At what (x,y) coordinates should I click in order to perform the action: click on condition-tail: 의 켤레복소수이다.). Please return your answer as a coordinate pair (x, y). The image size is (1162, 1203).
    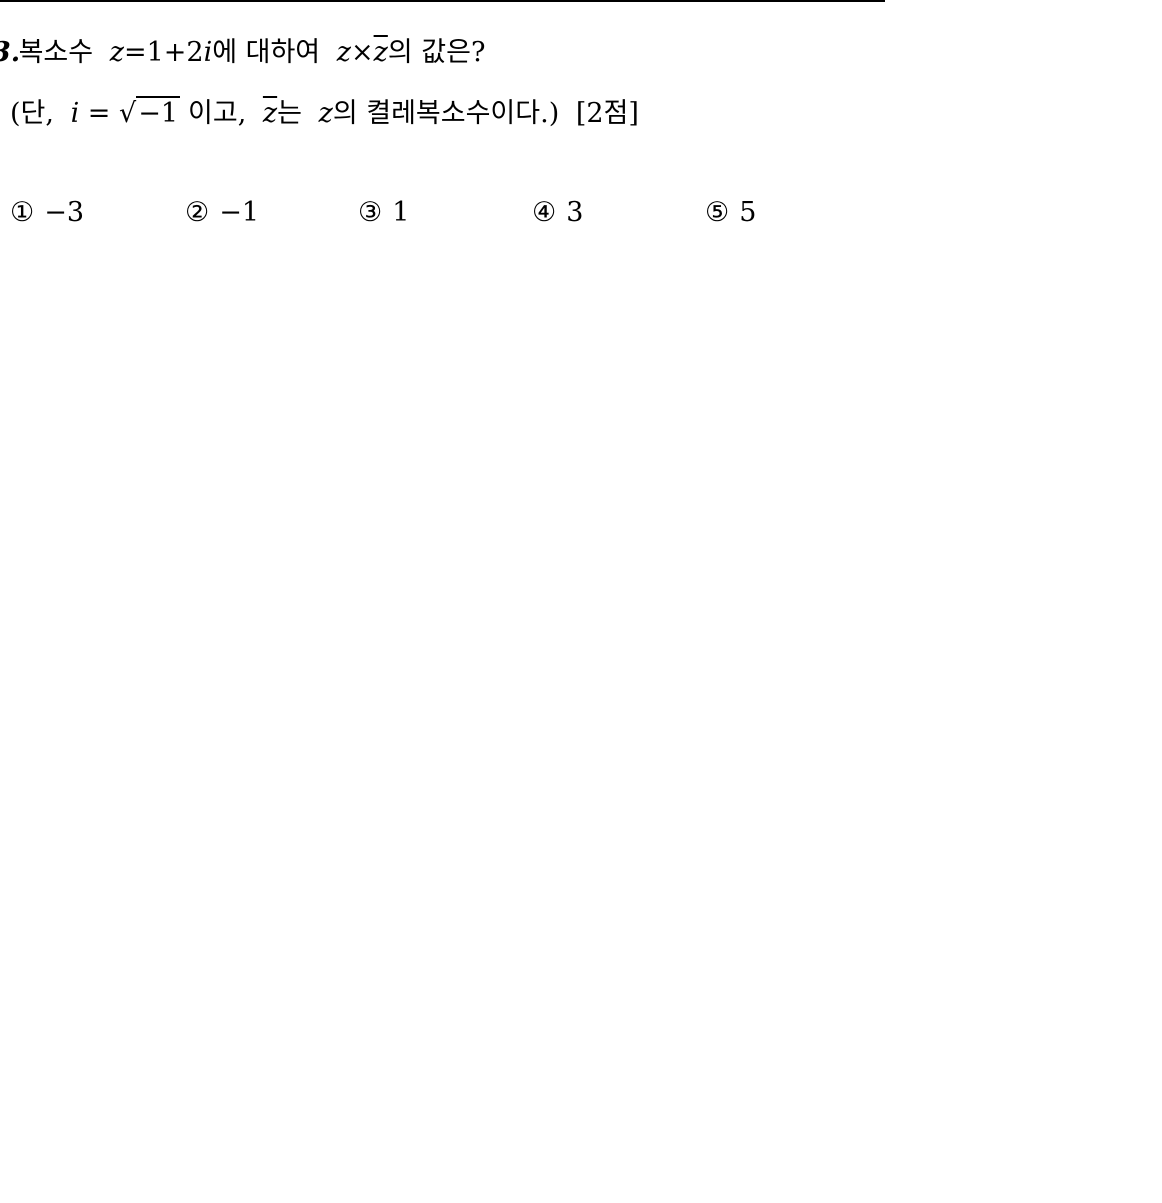
    Looking at the image, I should click on (446, 113).